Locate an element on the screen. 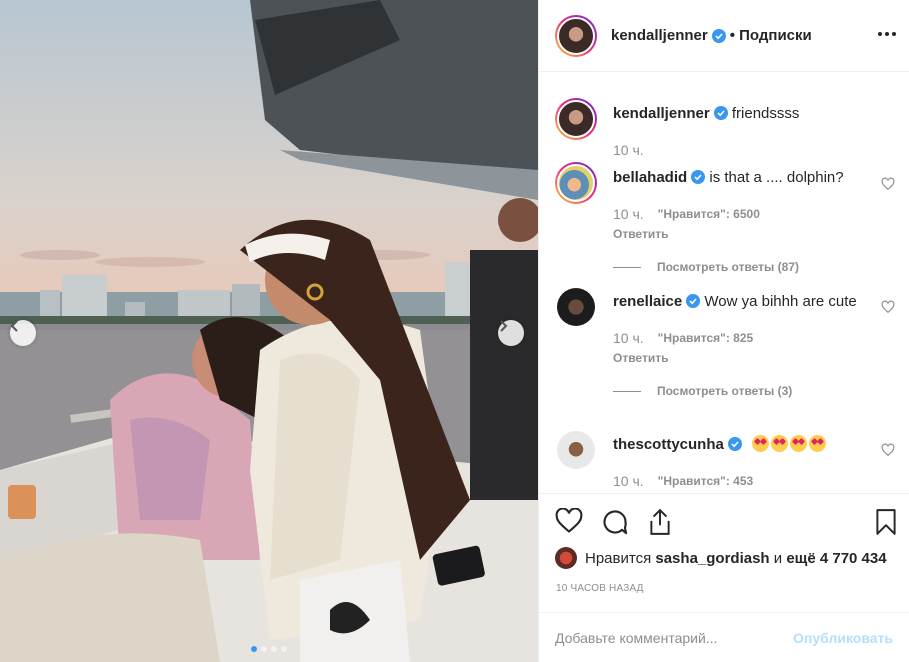  author-username: kendalljenner is located at coordinates (659, 35).